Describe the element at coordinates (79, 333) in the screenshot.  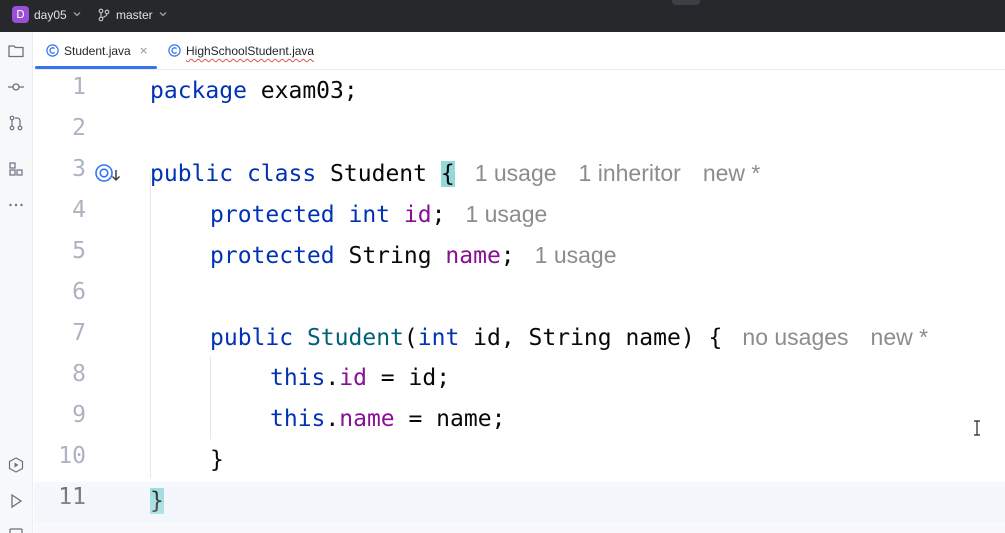
I see `line-number: 7` at that location.